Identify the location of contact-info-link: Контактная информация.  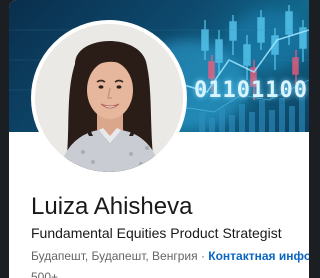
(258, 256).